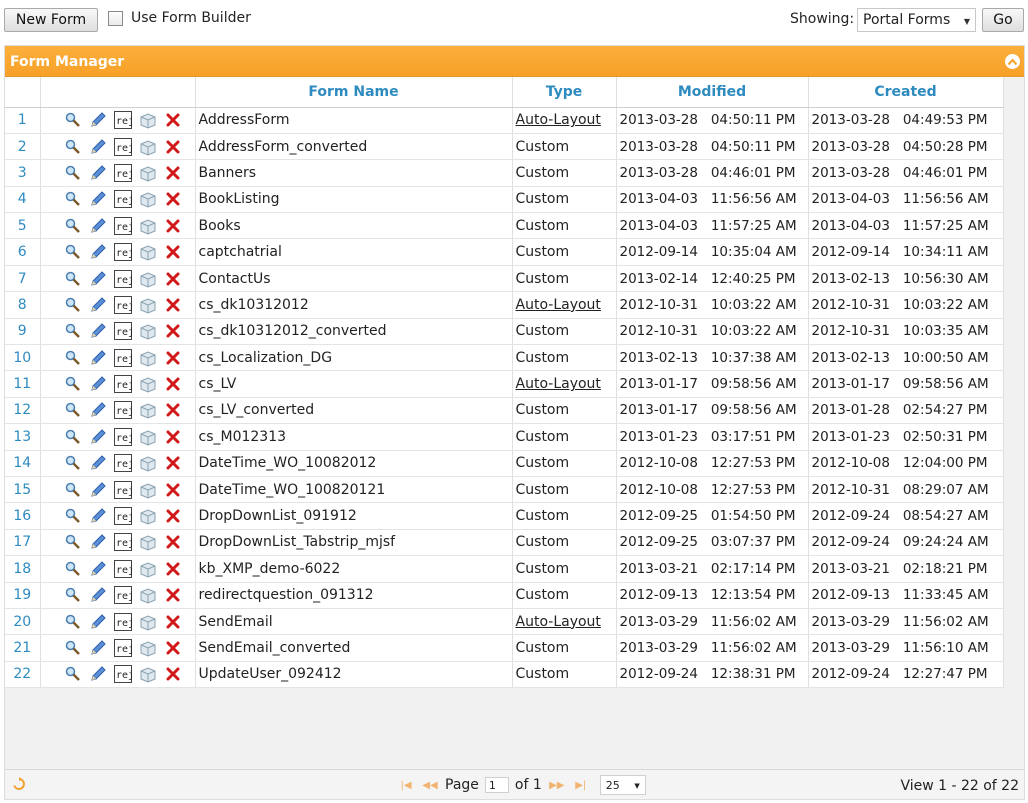 The height and width of the screenshot is (803, 1028). I want to click on row-number: 7, so click(23, 279).